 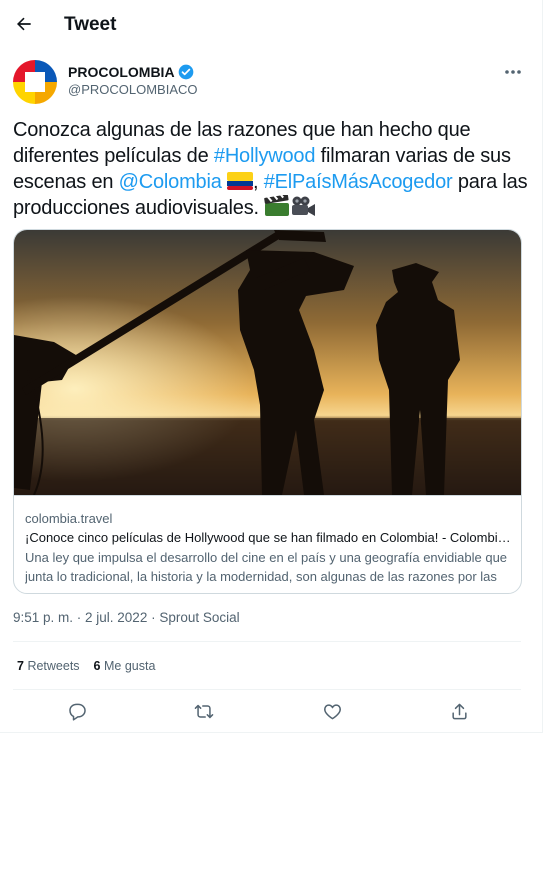 I want to click on like-button, so click(x=332, y=711).